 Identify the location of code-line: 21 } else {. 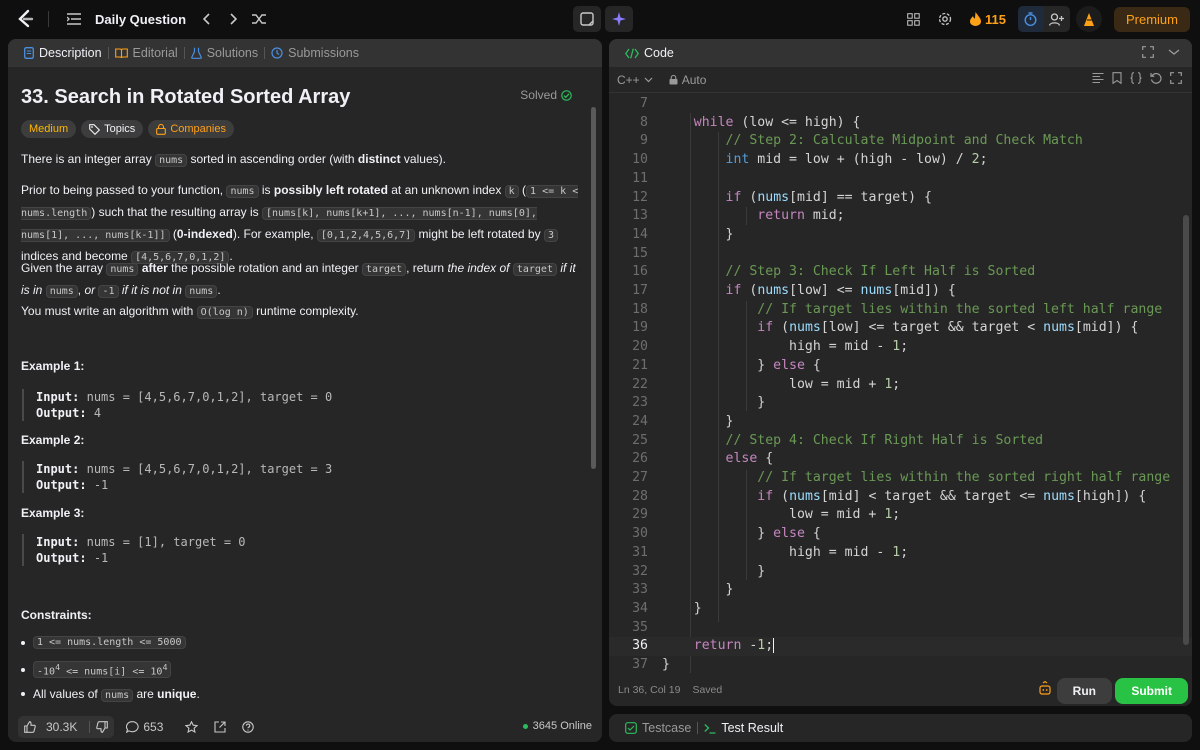
(726, 365).